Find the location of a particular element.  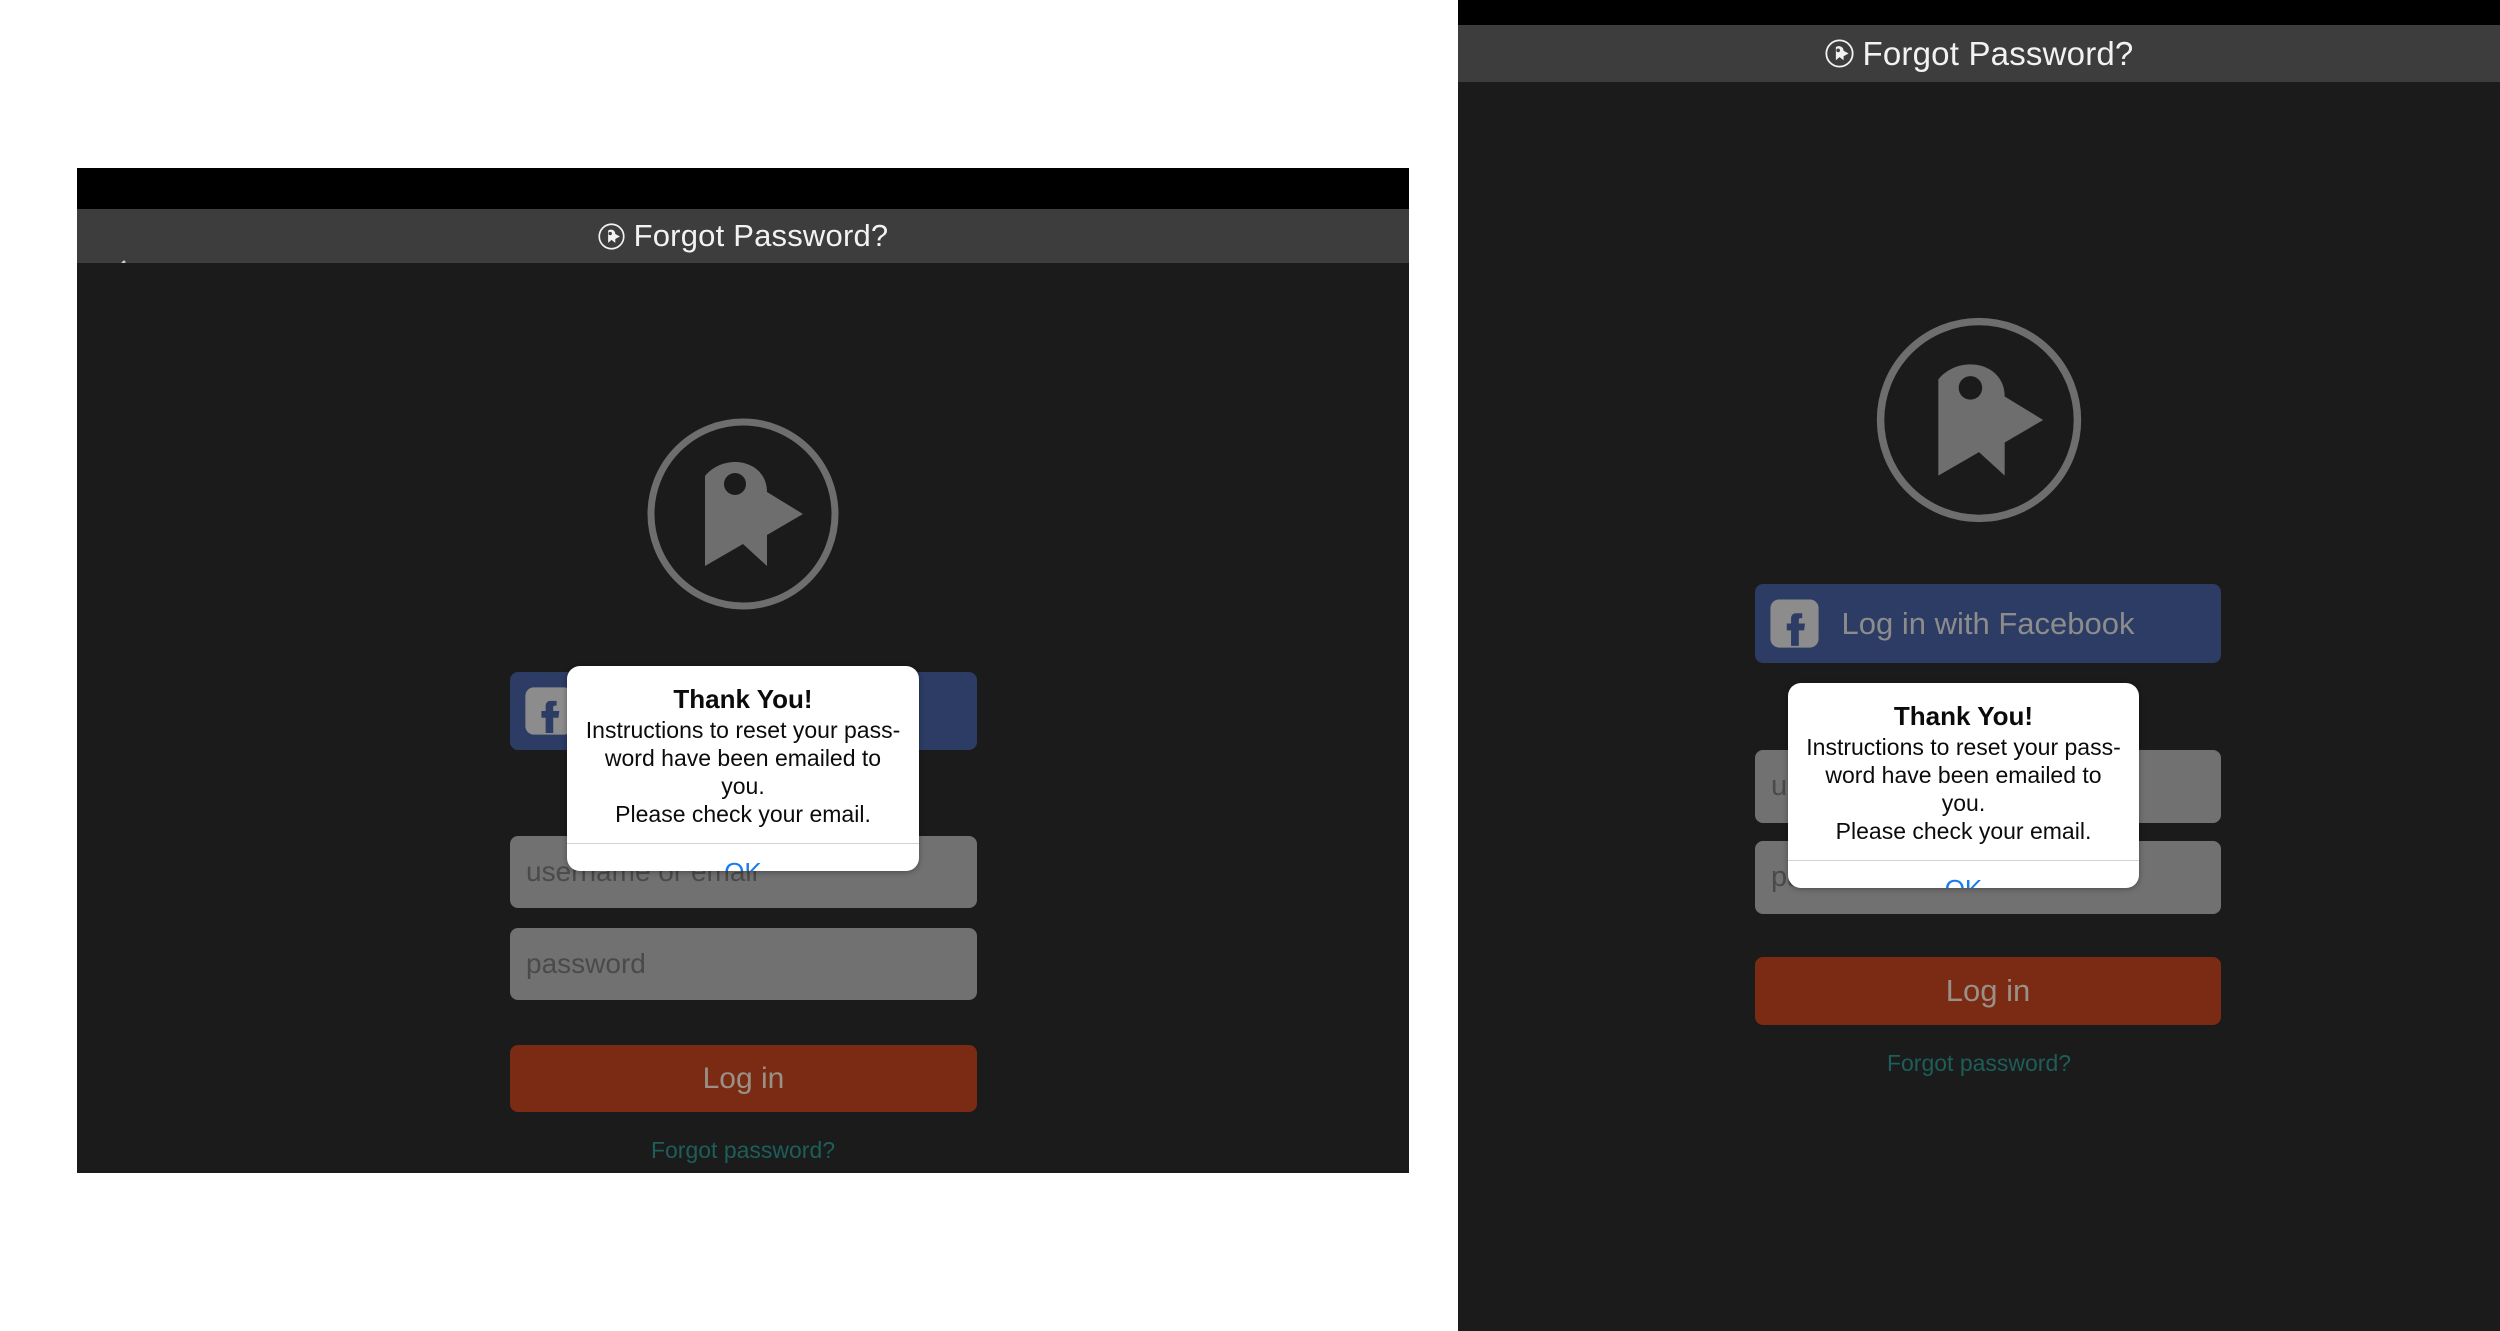

password-input: password is located at coordinates (743, 964).